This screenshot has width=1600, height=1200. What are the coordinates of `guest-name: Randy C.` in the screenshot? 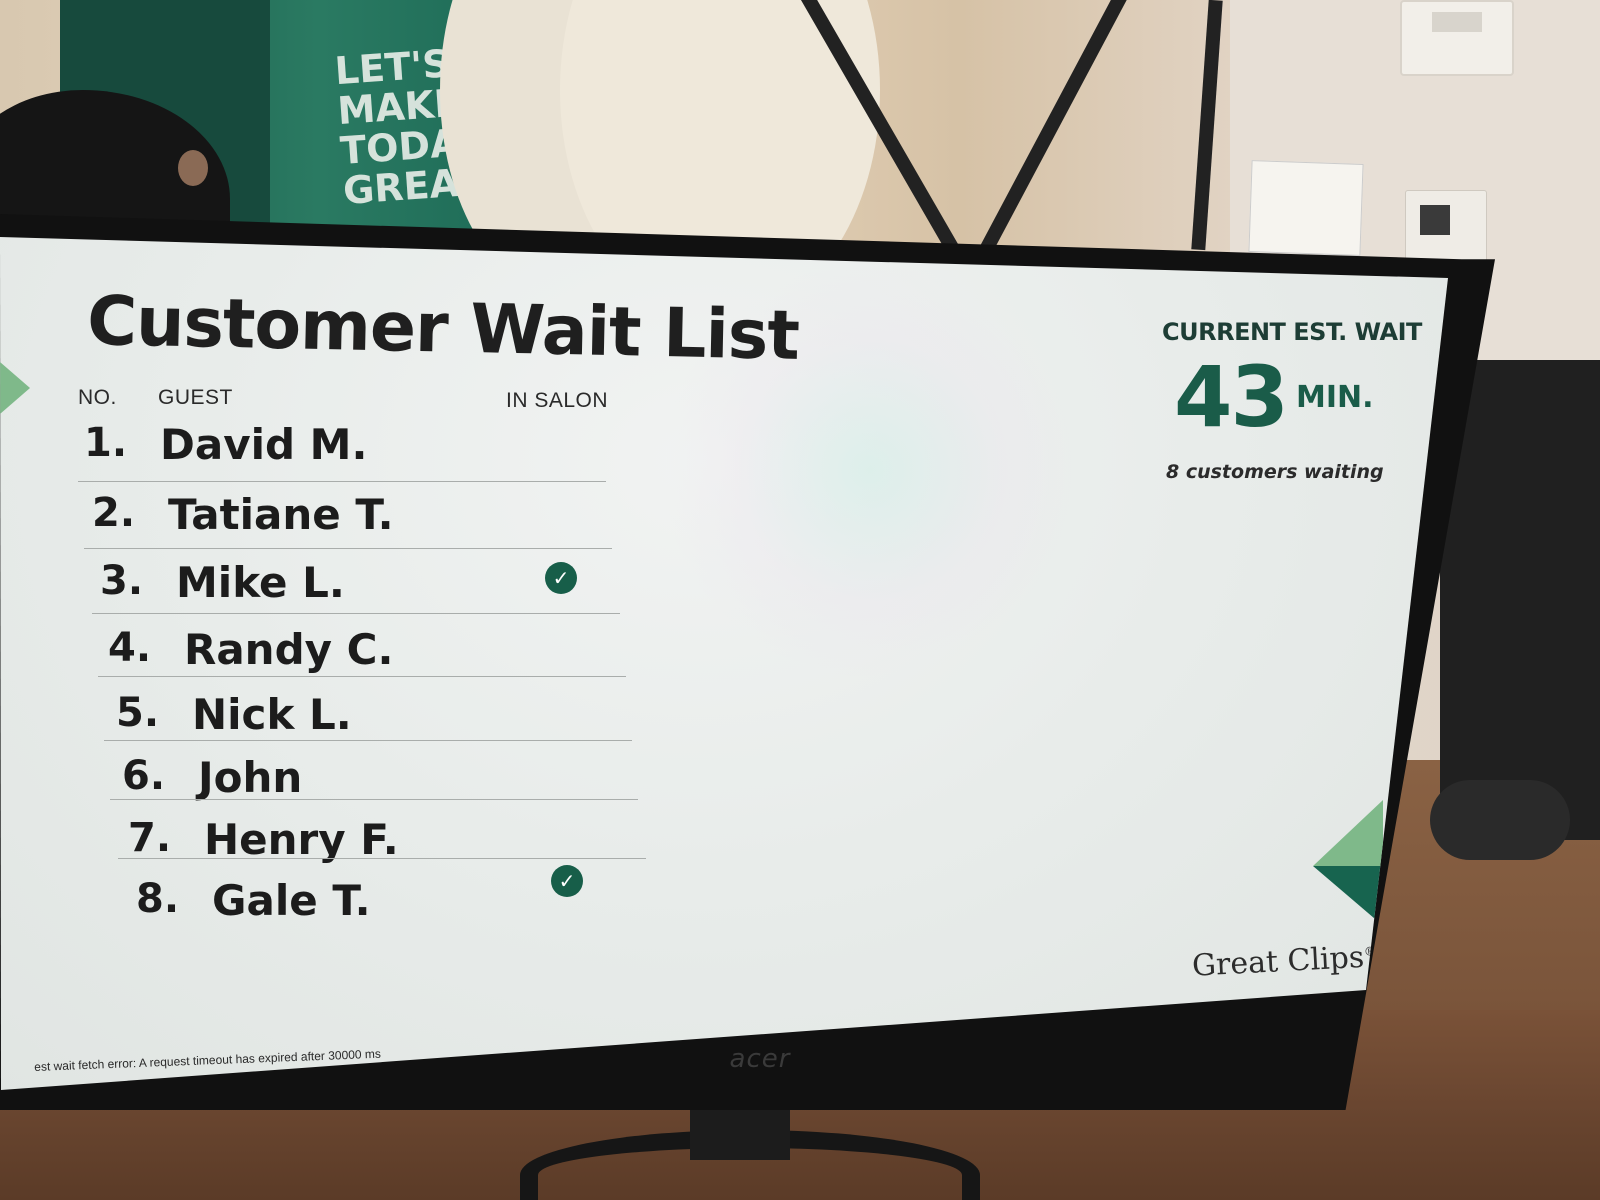 It's located at (289, 649).